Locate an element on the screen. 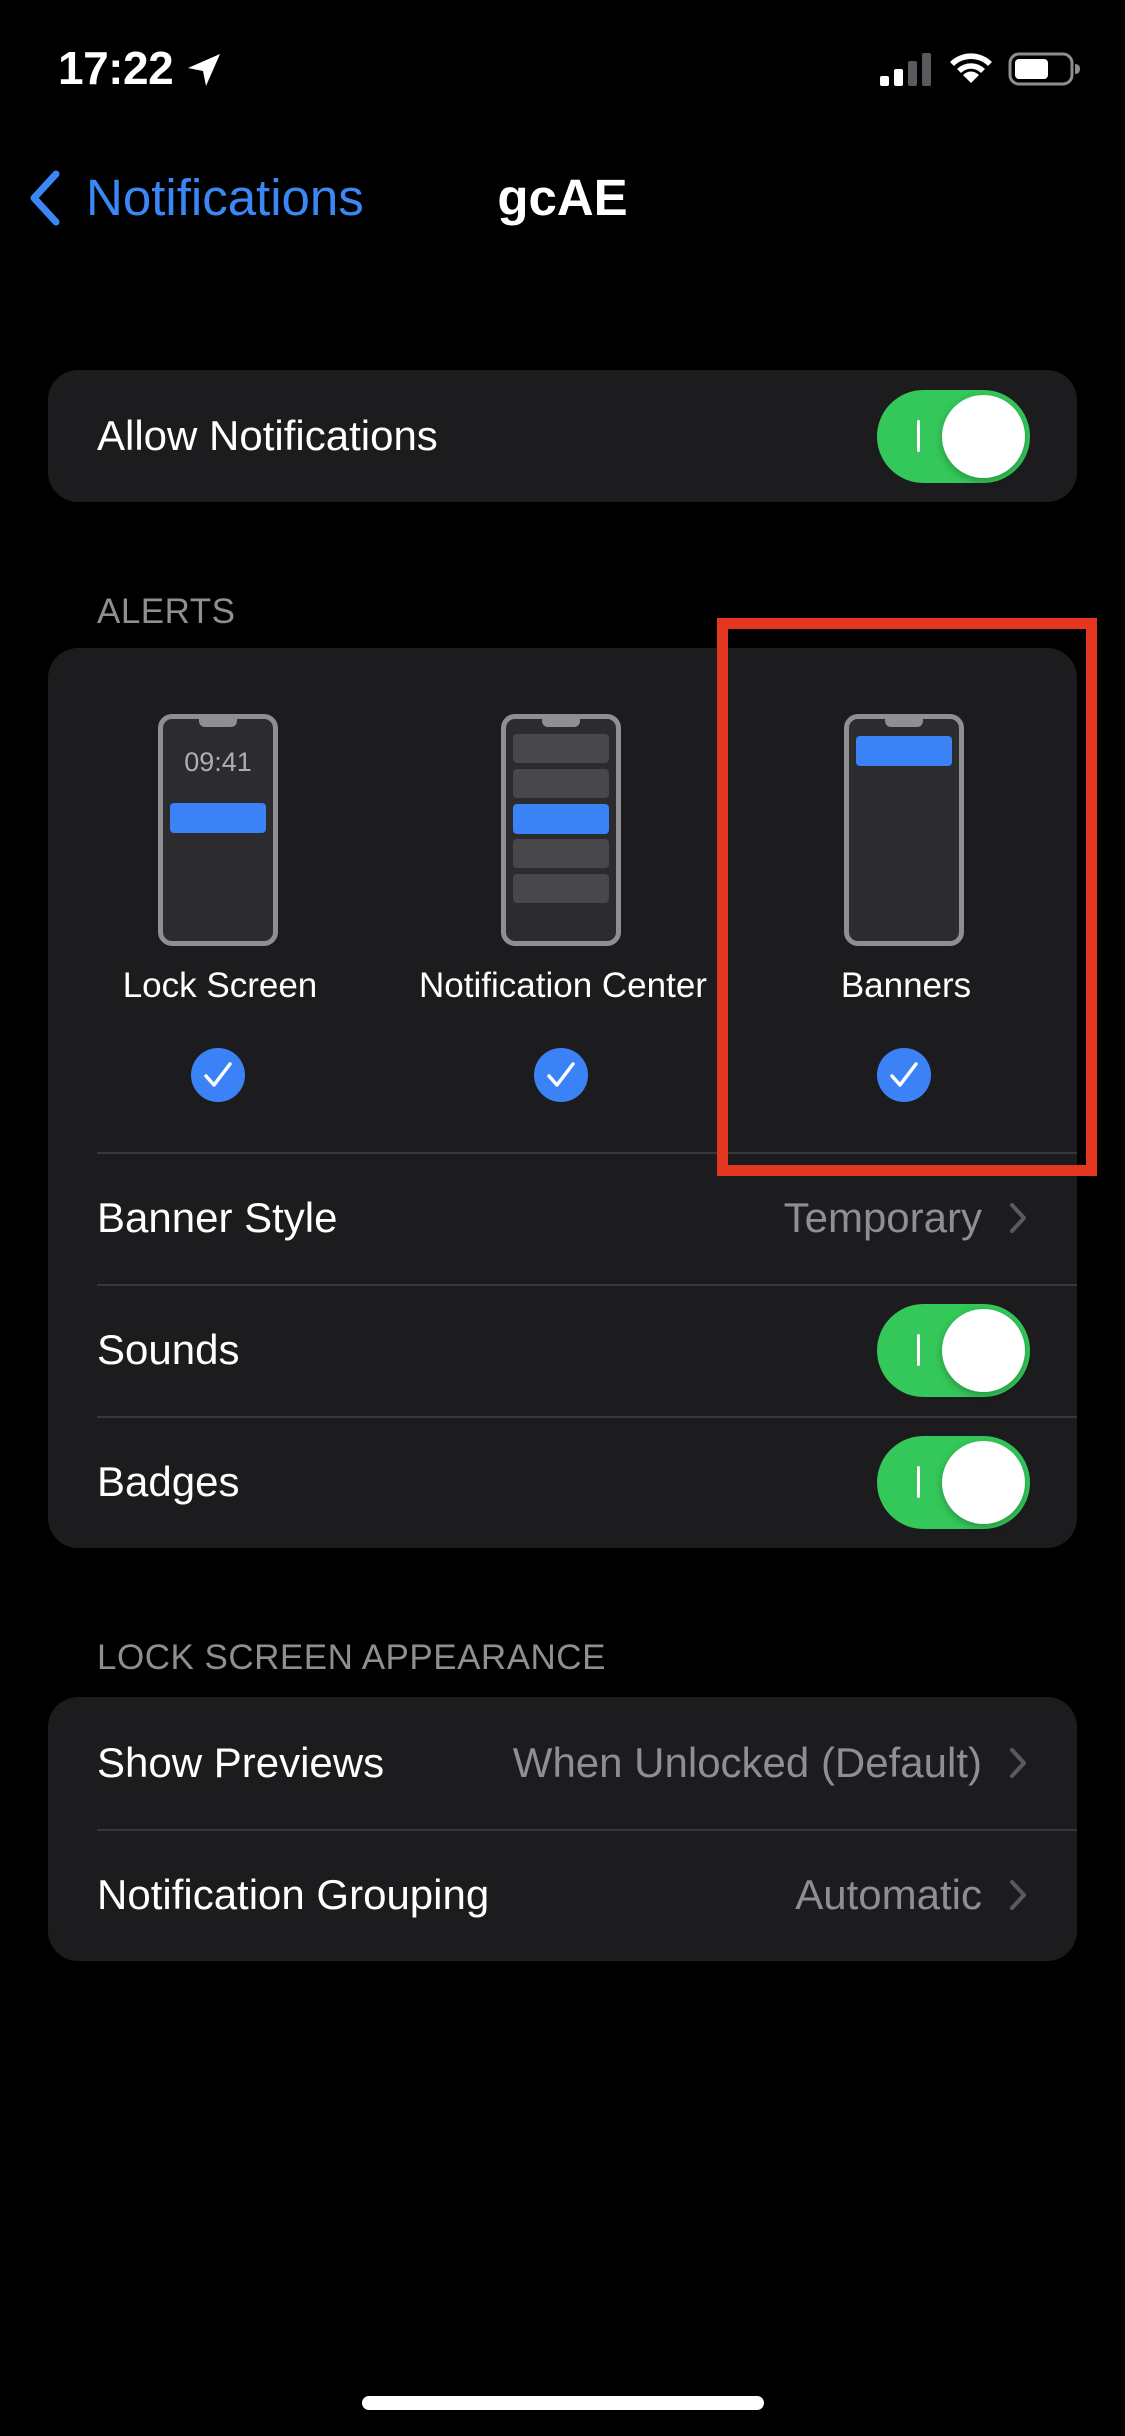  show-previews-label: Show Previews is located at coordinates (241, 1762).